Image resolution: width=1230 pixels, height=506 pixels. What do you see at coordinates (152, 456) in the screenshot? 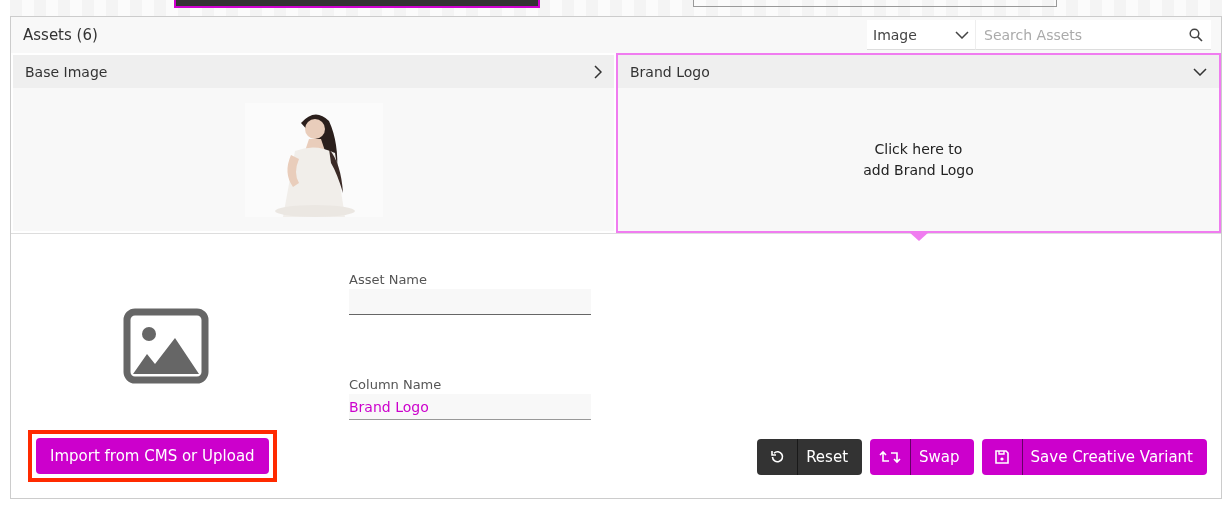
I see `import-button: Import from CMS or Upload` at bounding box center [152, 456].